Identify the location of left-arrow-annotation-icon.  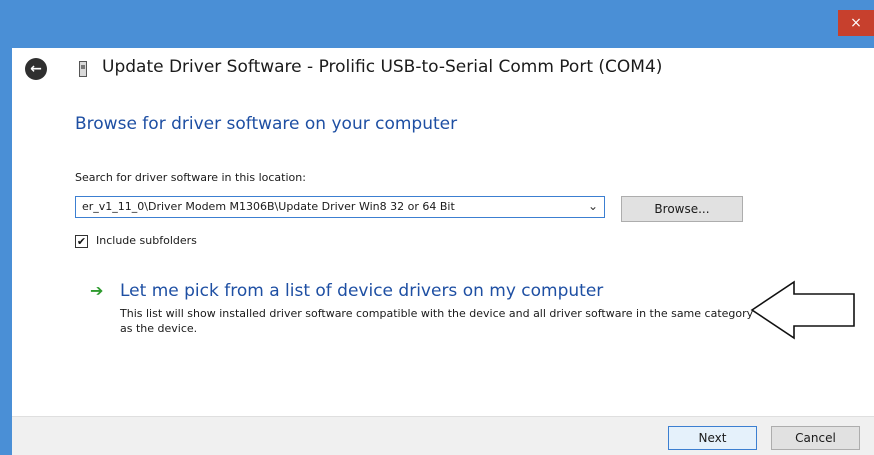
(802, 310).